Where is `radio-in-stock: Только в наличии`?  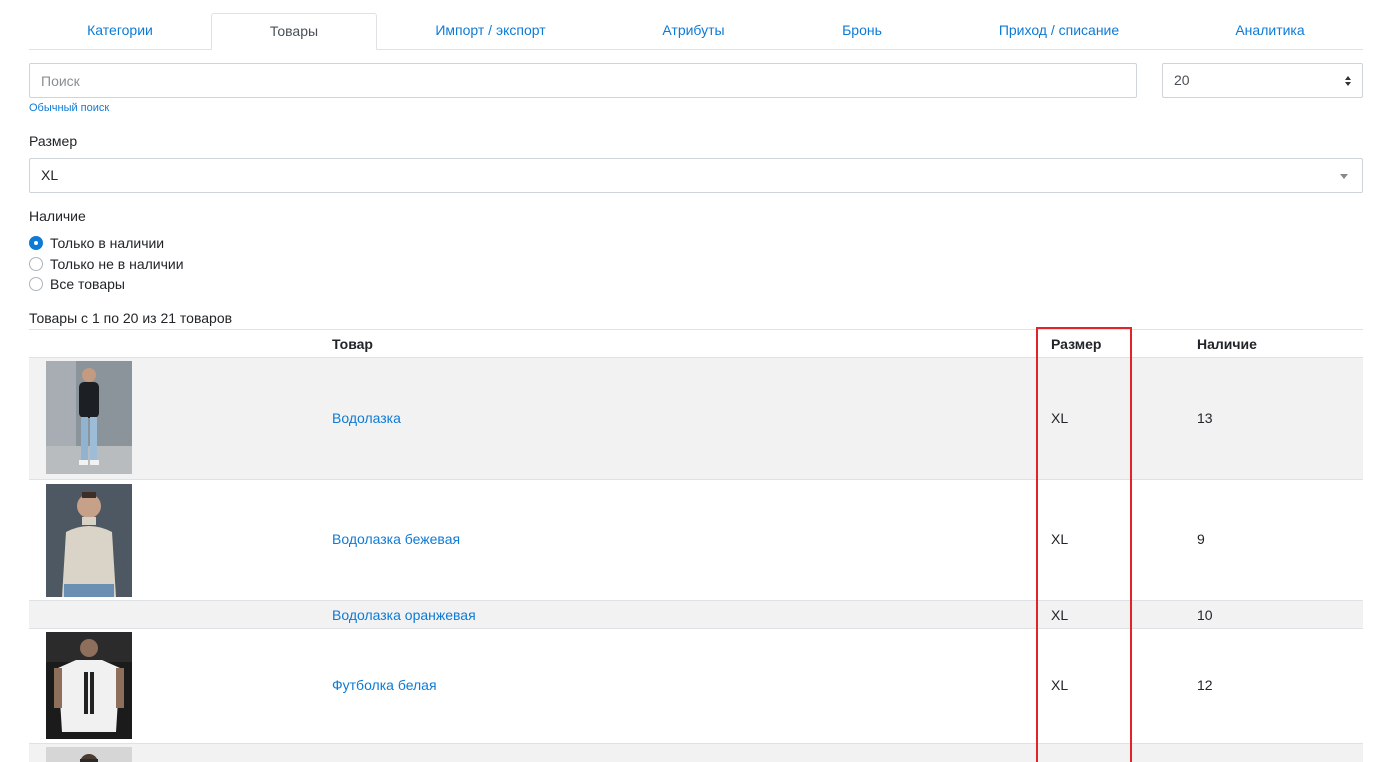 radio-in-stock: Только в наличии is located at coordinates (96, 243).